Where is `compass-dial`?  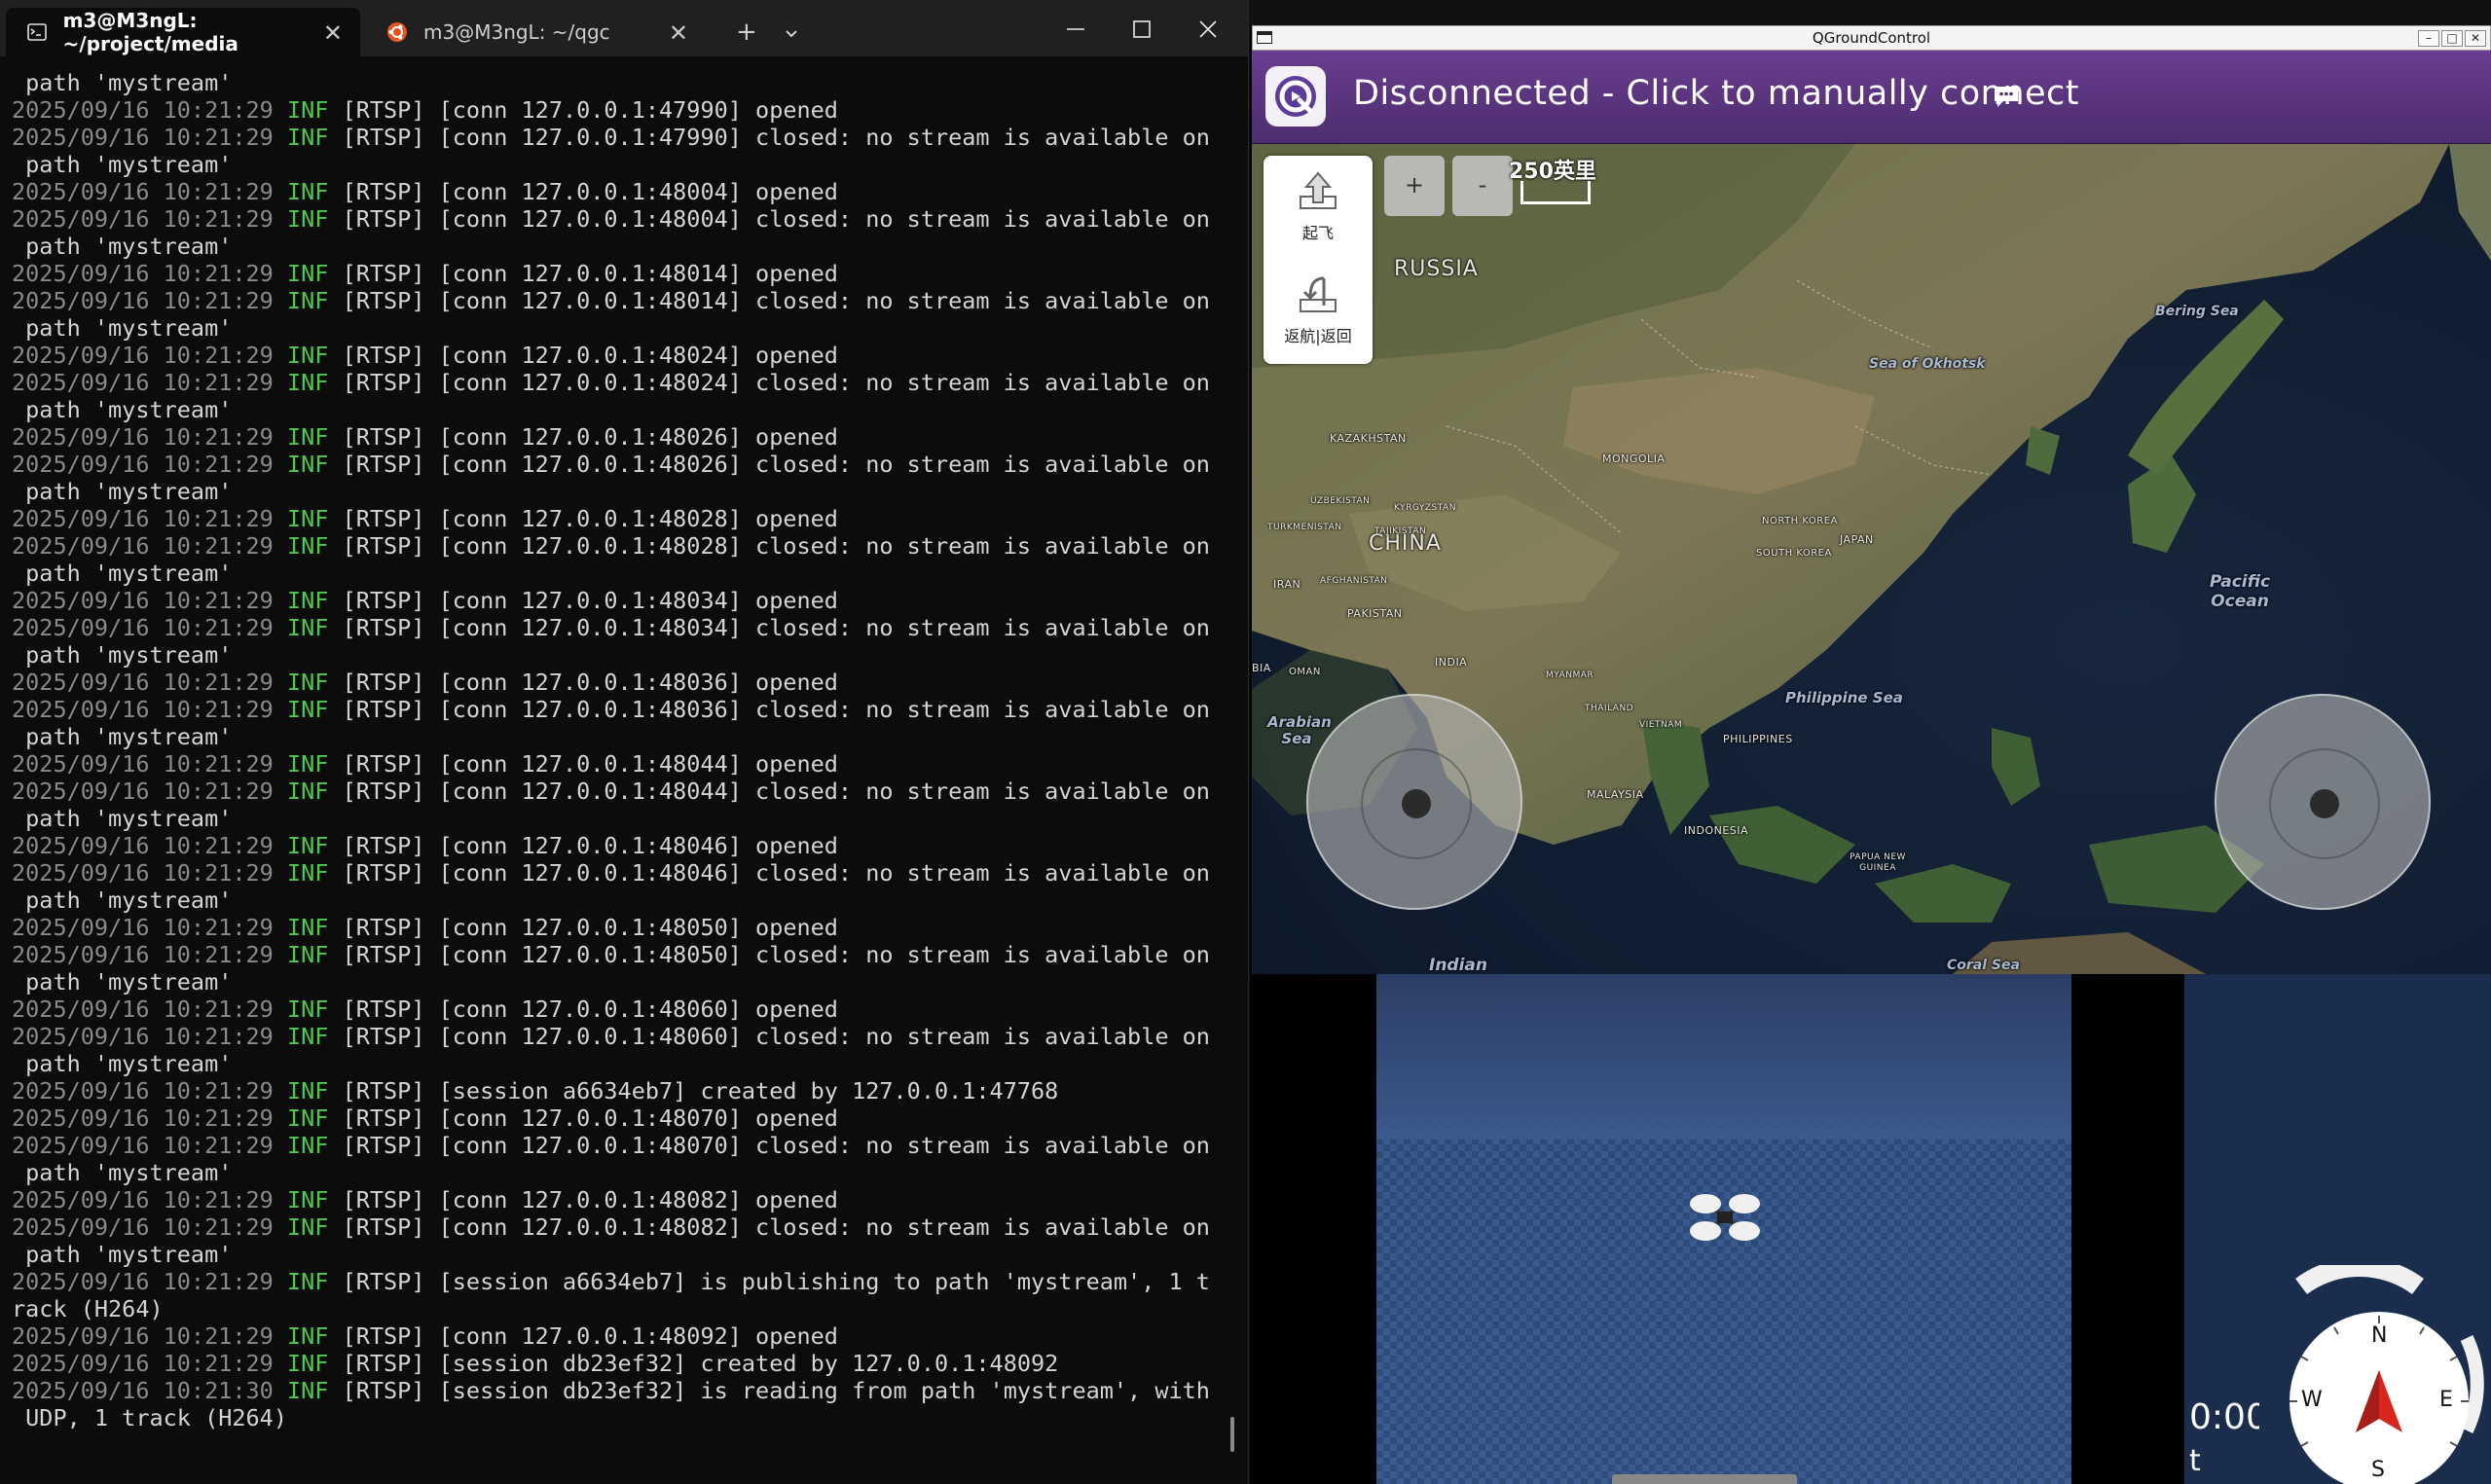
compass-dial is located at coordinates (2387, 1374).